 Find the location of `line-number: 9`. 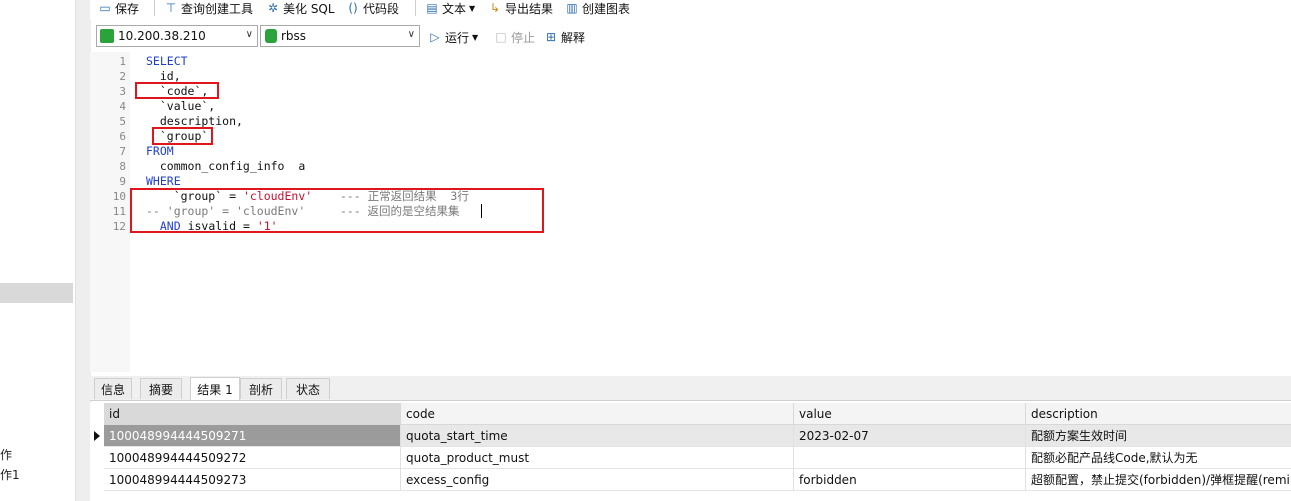

line-number: 9 is located at coordinates (122, 181).